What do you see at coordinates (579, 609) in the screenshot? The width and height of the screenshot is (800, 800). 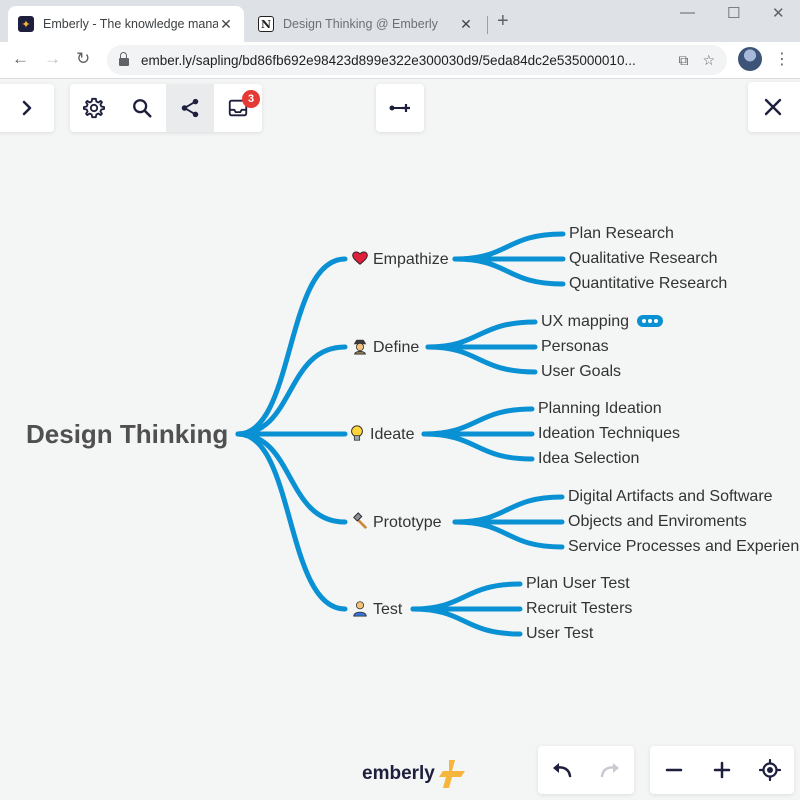 I see `node-recruit-testers: Recruit Testers` at bounding box center [579, 609].